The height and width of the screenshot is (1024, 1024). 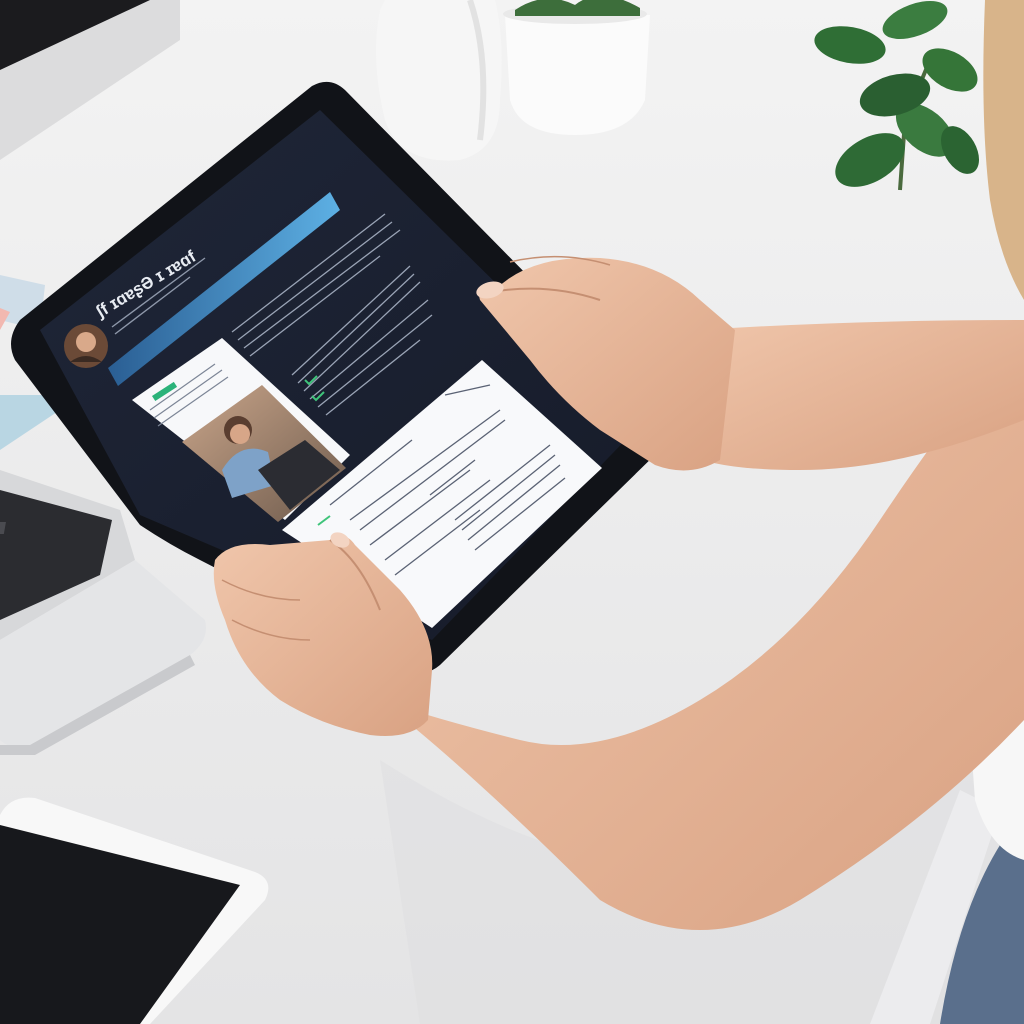 I want to click on plant-pot, so click(x=576, y=67).